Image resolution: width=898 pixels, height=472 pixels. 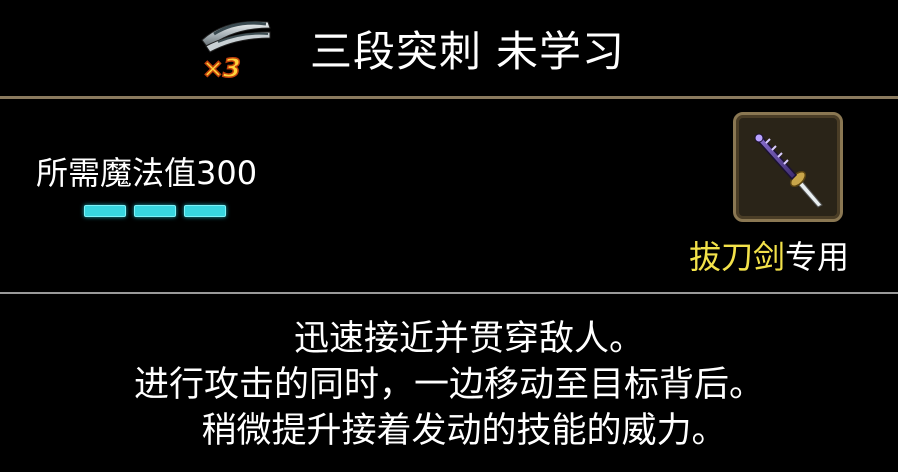 I want to click on mana-requirement: 所需魔法值300, so click(x=147, y=173).